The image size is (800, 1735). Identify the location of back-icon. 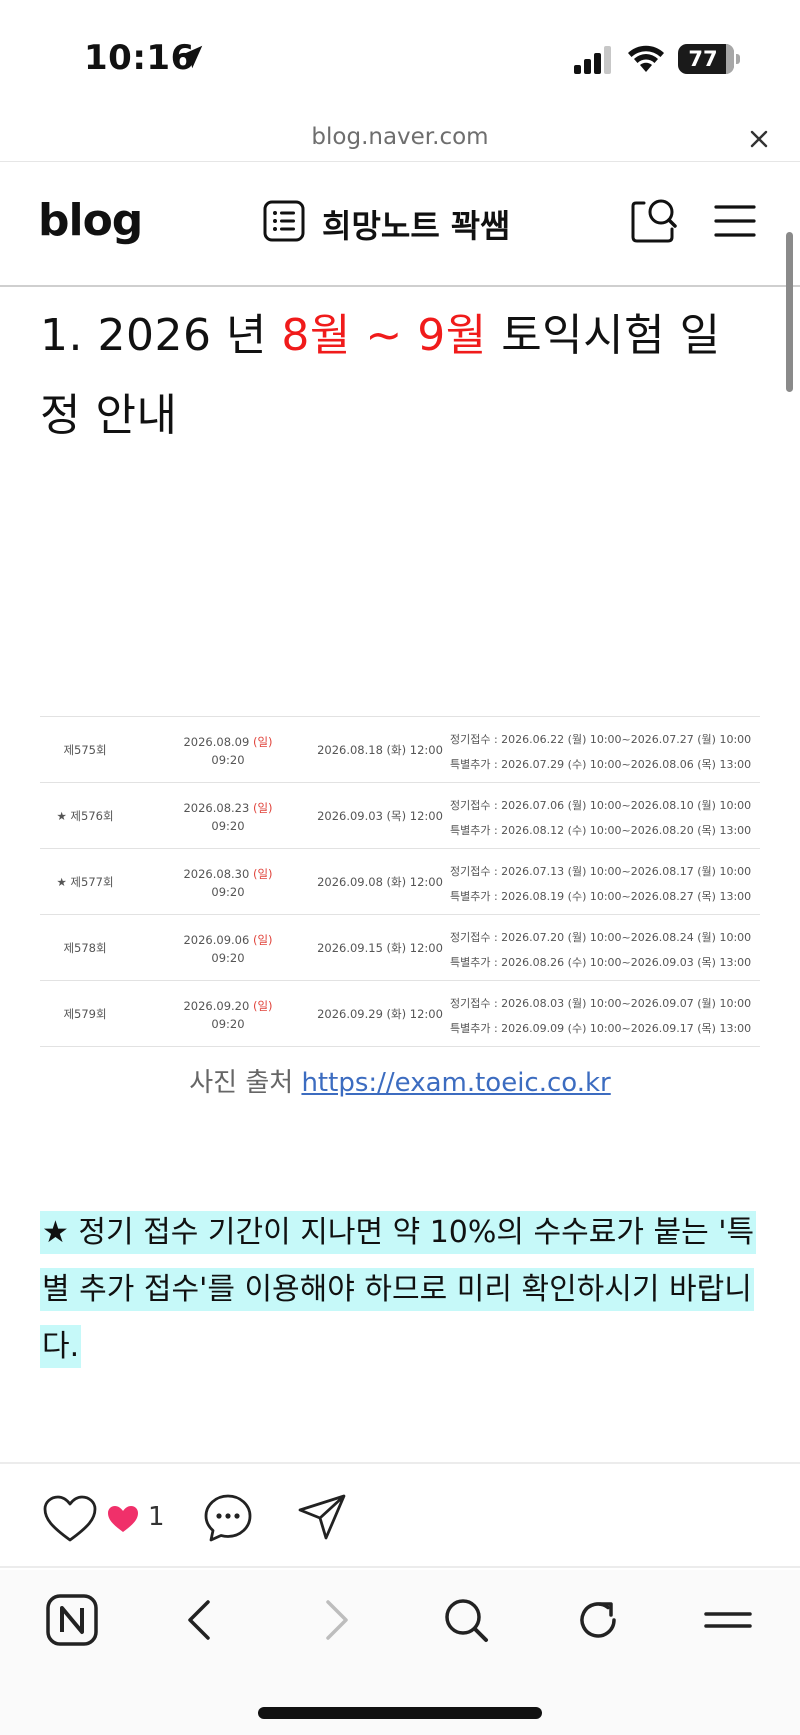
(202, 1620).